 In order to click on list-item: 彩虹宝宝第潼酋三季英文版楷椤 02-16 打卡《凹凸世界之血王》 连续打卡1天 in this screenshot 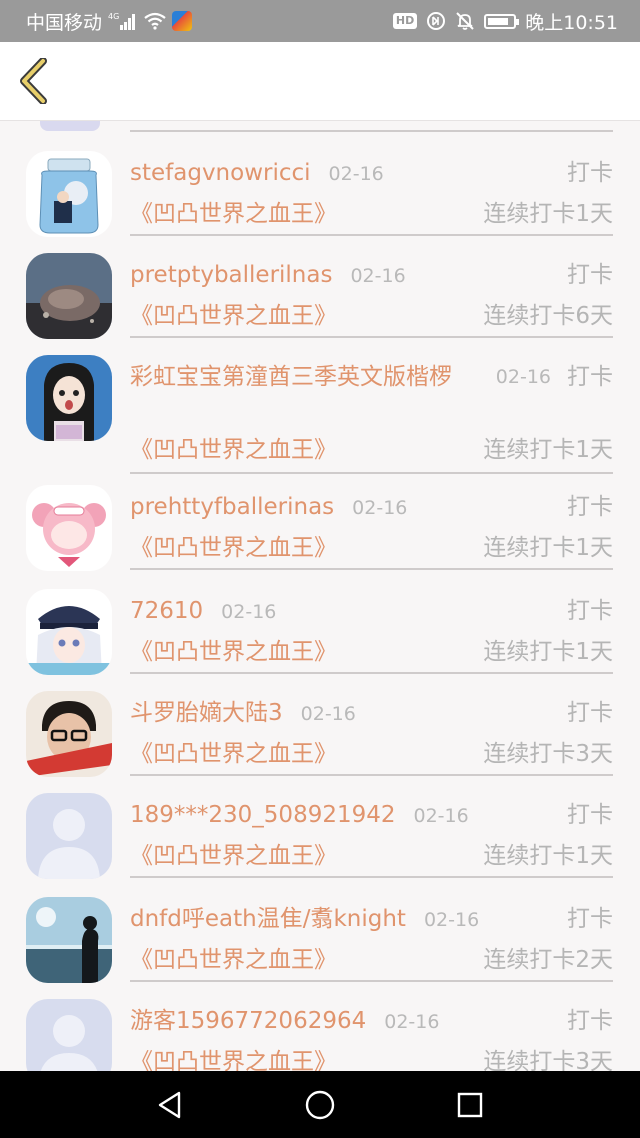, I will do `click(320, 410)`.